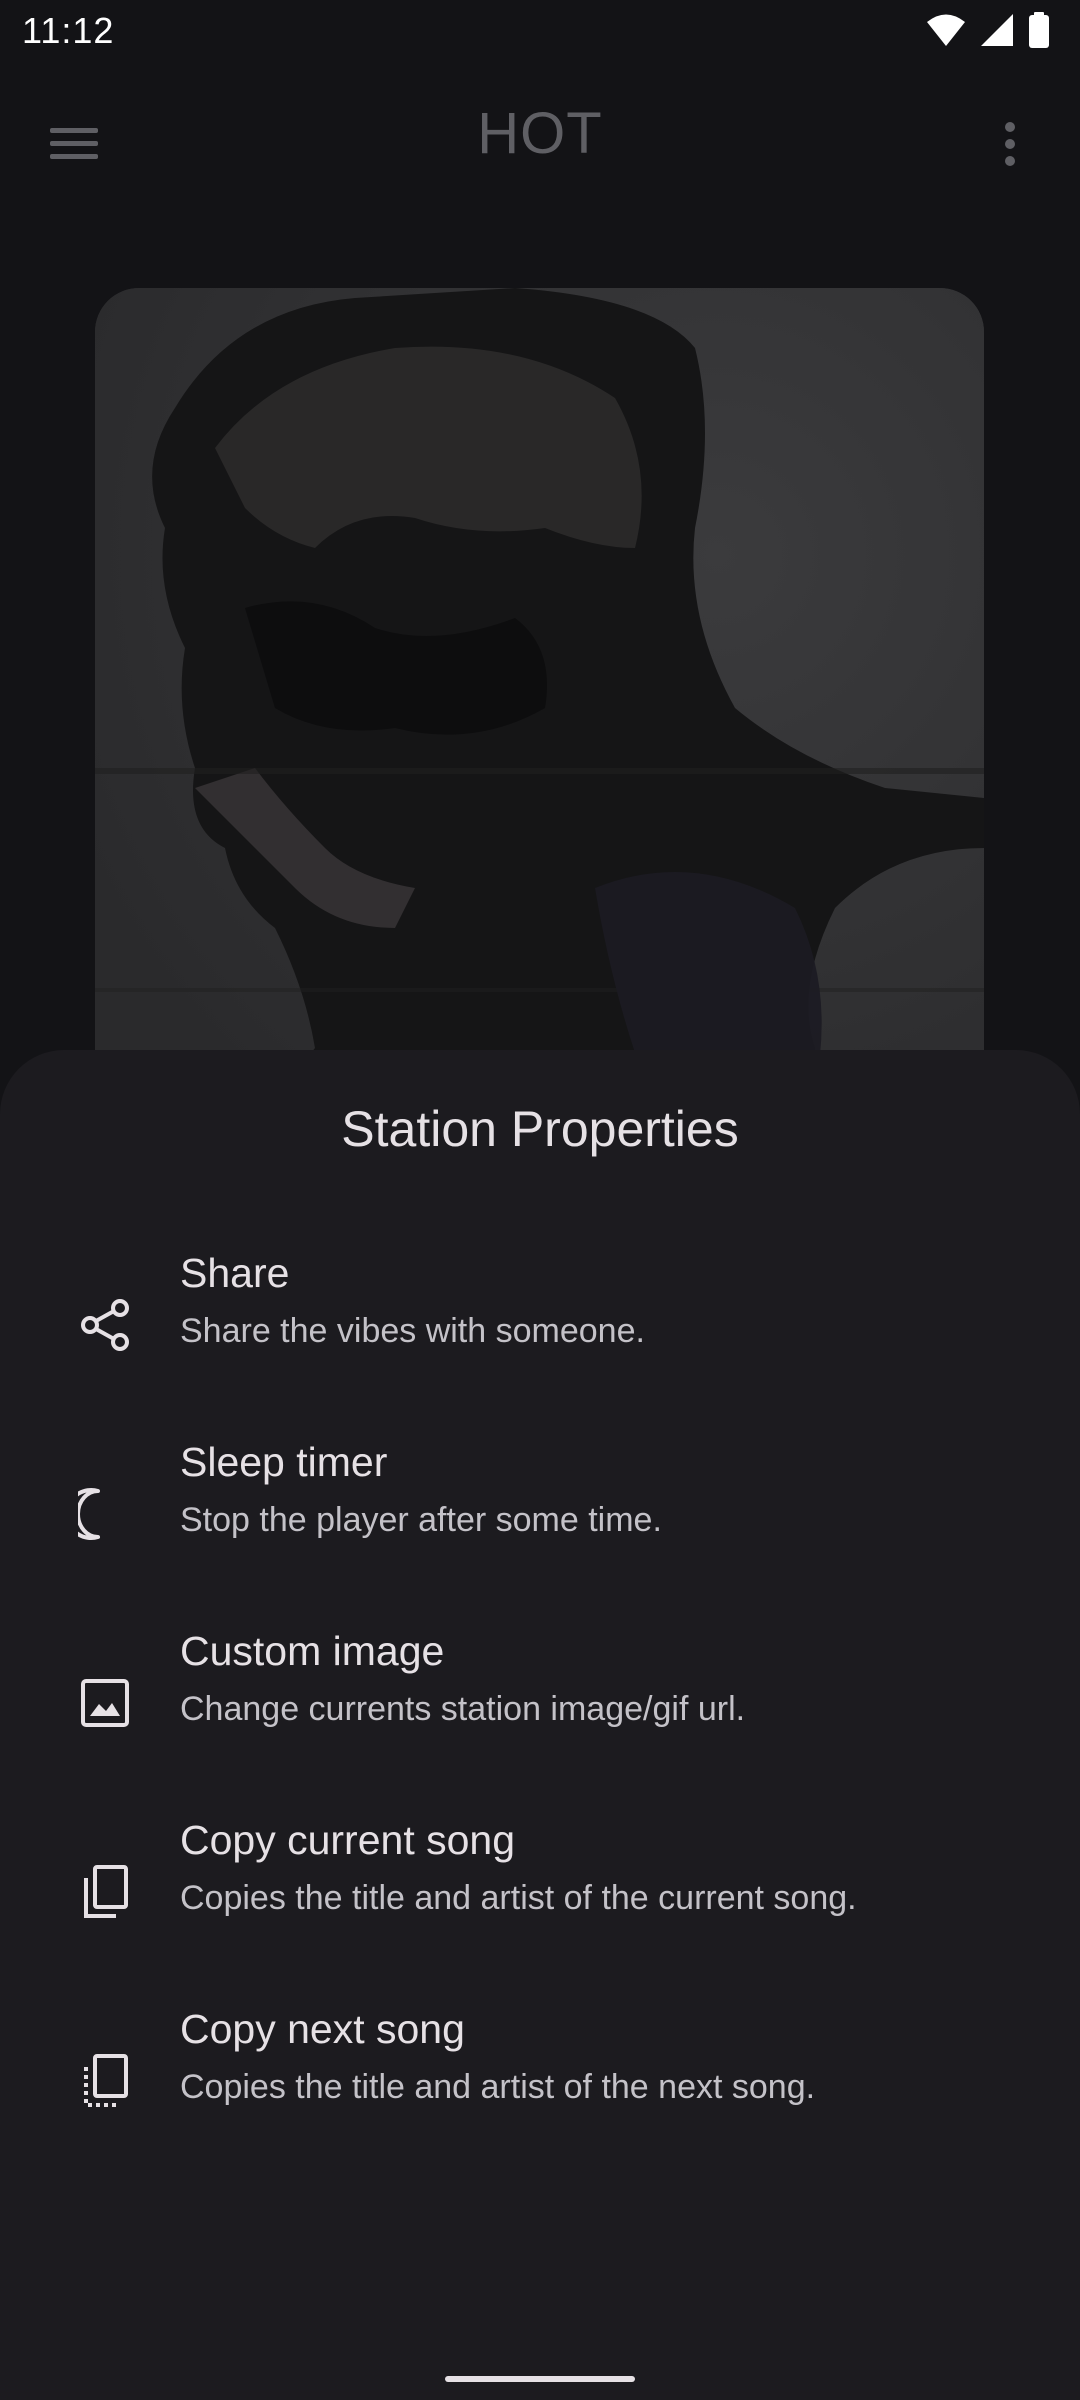 This screenshot has height=2400, width=1080. I want to click on more-vert-icon, so click(1010, 144).